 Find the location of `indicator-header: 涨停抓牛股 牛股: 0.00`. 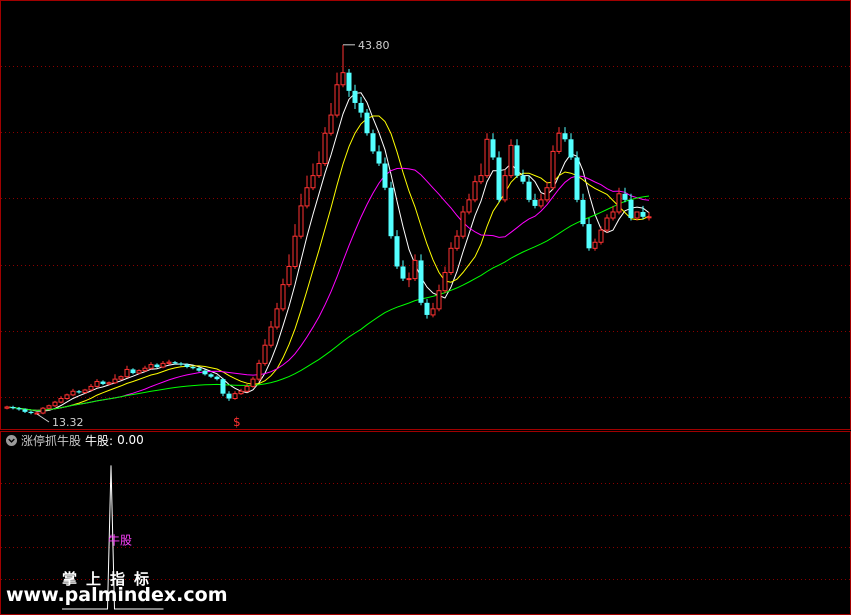

indicator-header: 涨停抓牛股 牛股: 0.00 is located at coordinates (75, 440).